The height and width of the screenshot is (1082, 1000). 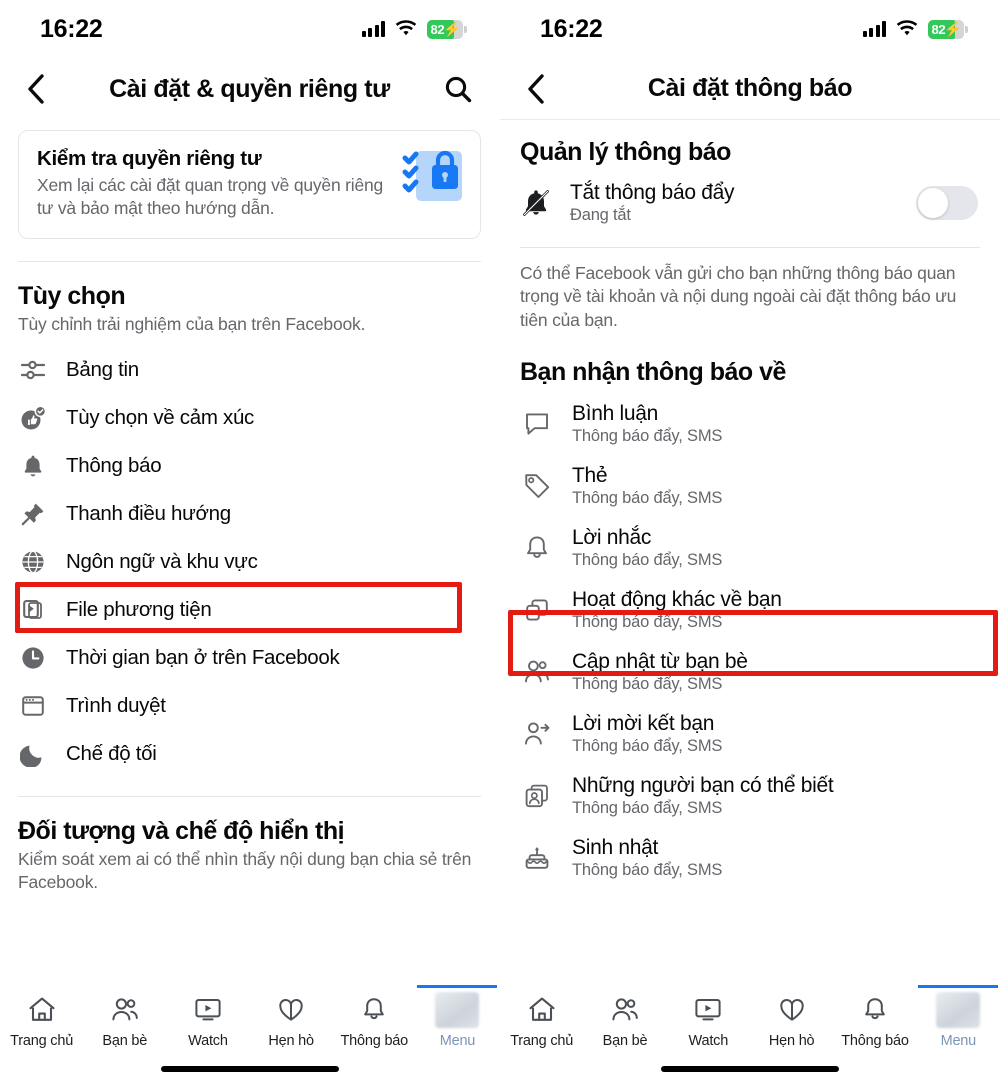 What do you see at coordinates (33, 610) in the screenshot?
I see `media-play-icon` at bounding box center [33, 610].